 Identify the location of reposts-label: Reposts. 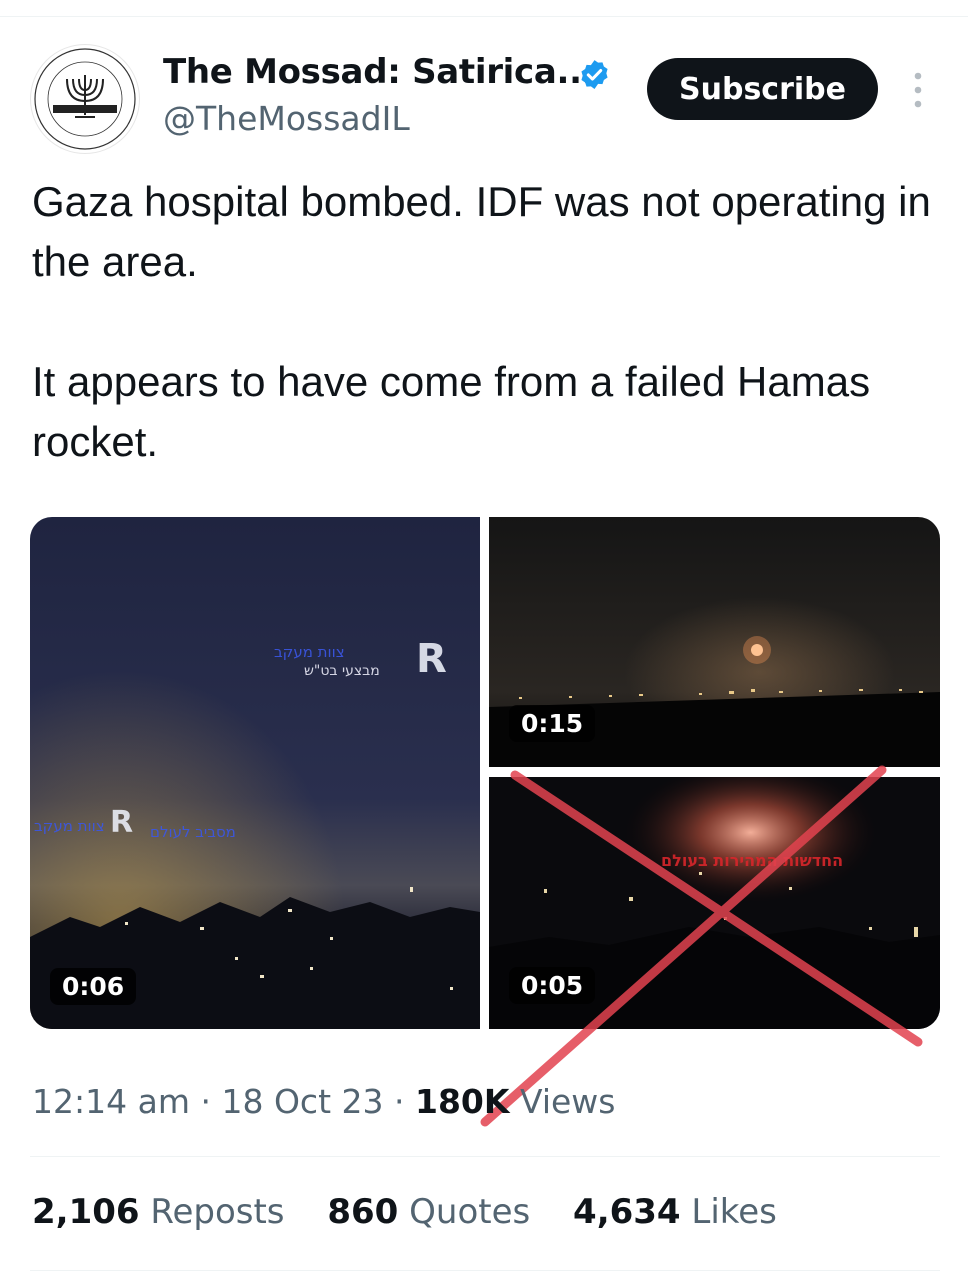
(217, 1212).